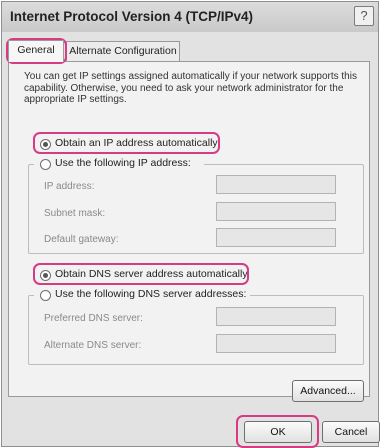 The image size is (380, 448). What do you see at coordinates (276, 211) in the screenshot?
I see `subnet-mask-input` at bounding box center [276, 211].